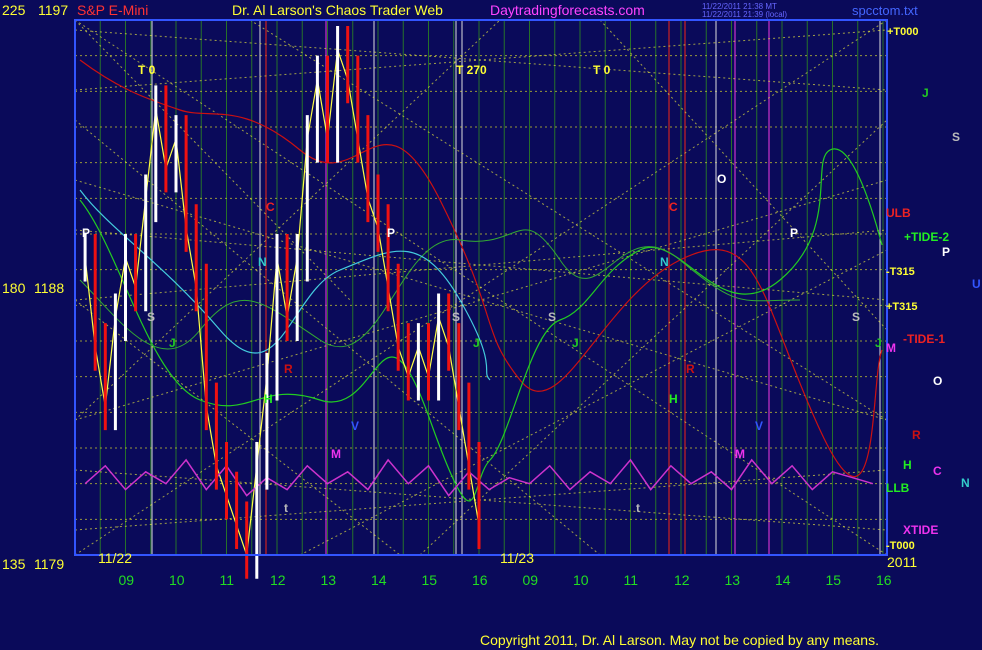  What do you see at coordinates (690, 369) in the screenshot?
I see `plot-label-r-2: R` at bounding box center [690, 369].